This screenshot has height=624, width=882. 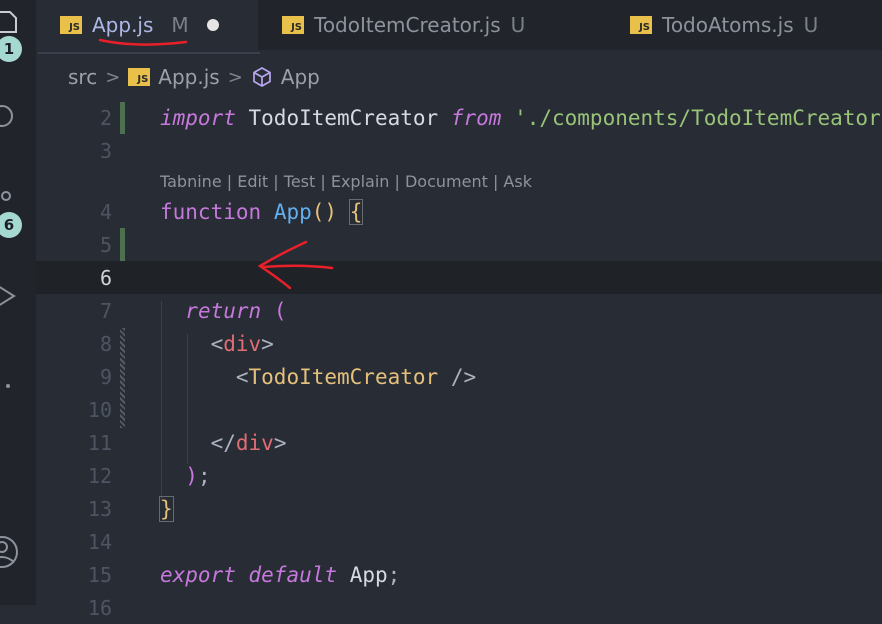 What do you see at coordinates (166, 508) in the screenshot?
I see `code-text: }` at bounding box center [166, 508].